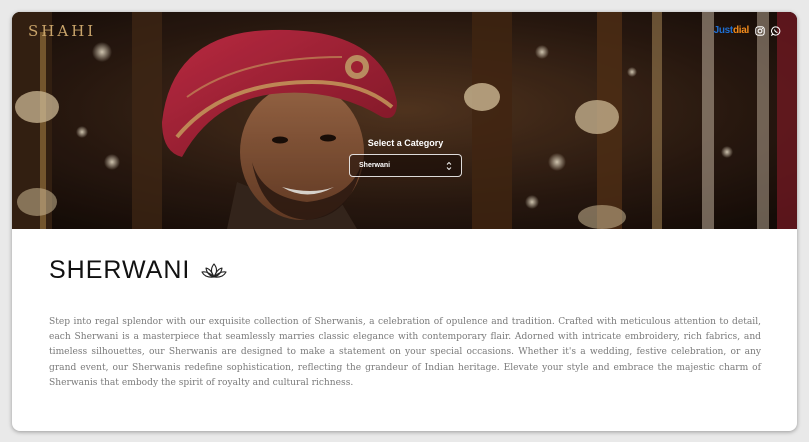  What do you see at coordinates (375, 165) in the screenshot?
I see `category-selected-value: Sherwani` at bounding box center [375, 165].